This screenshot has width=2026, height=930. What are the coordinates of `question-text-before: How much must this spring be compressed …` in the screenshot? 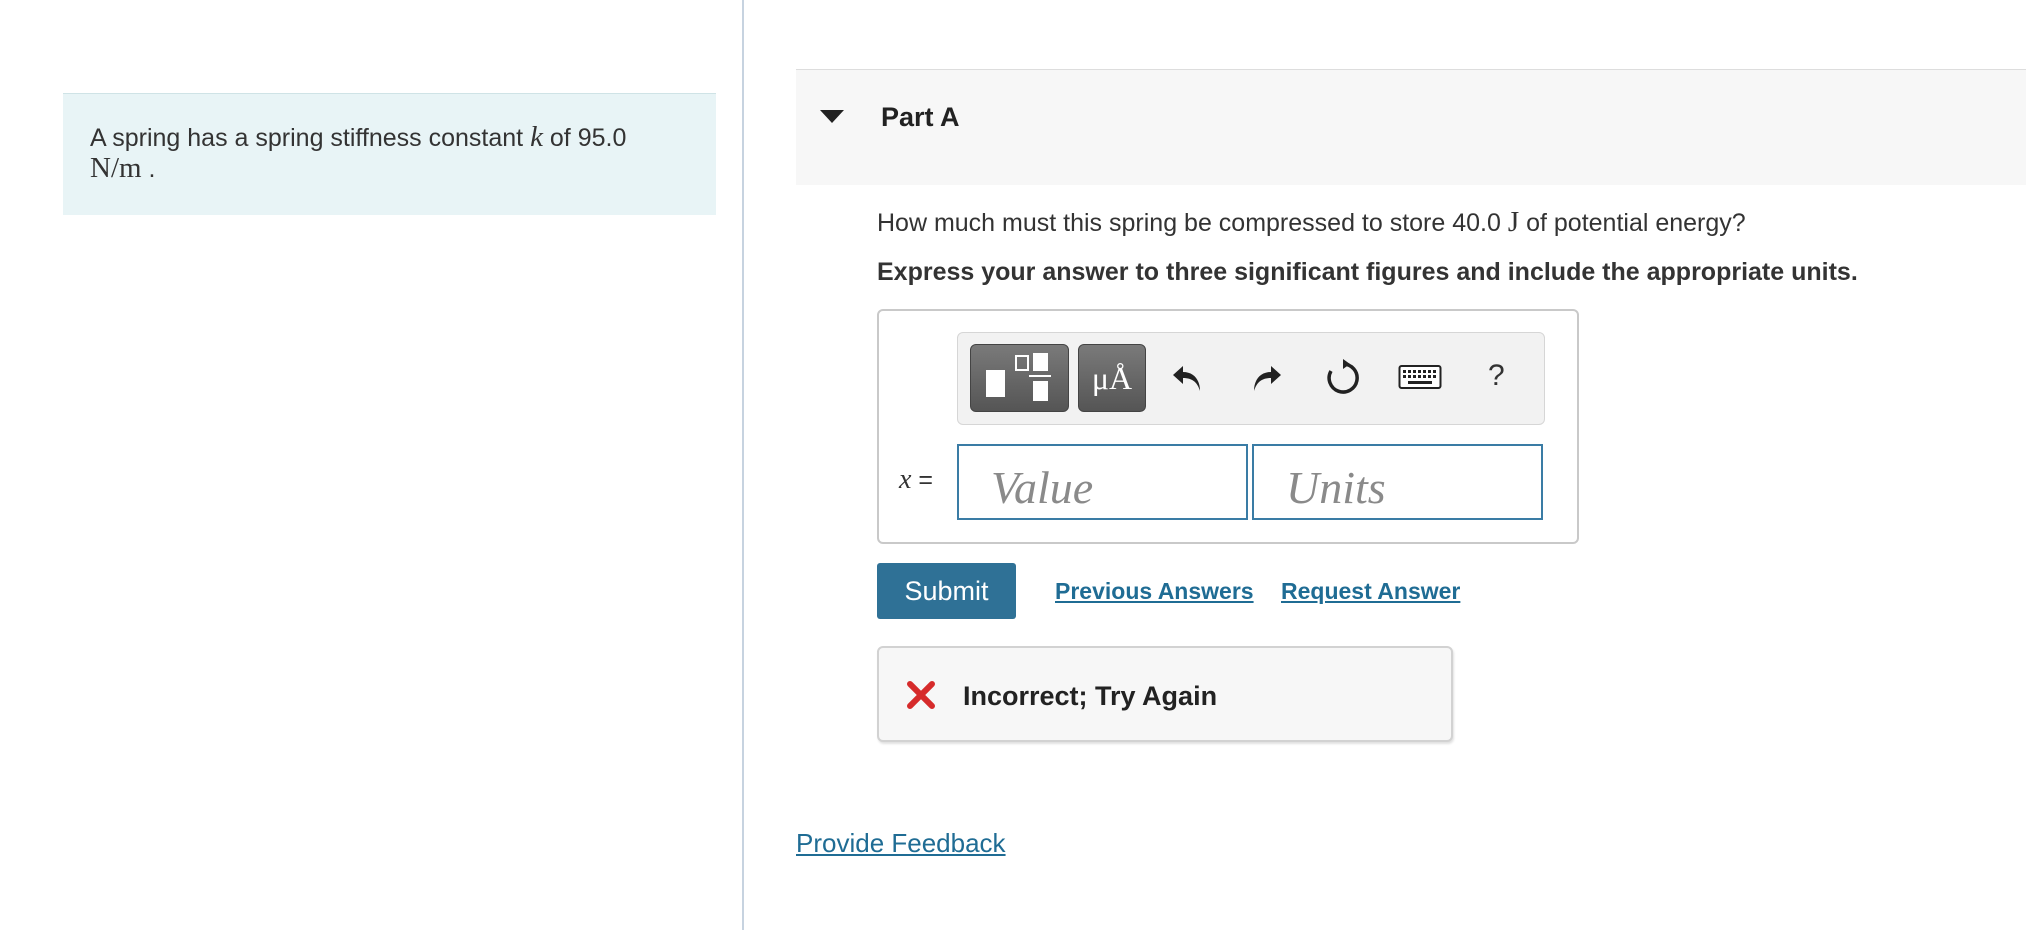 It's located at (1192, 223).